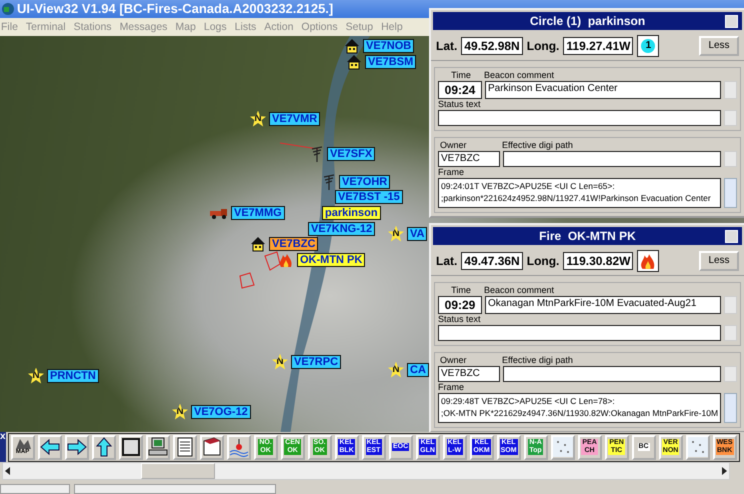  Describe the element at coordinates (588, 21) in the screenshot. I see `window-title: Circle (1) parkinson` at that location.